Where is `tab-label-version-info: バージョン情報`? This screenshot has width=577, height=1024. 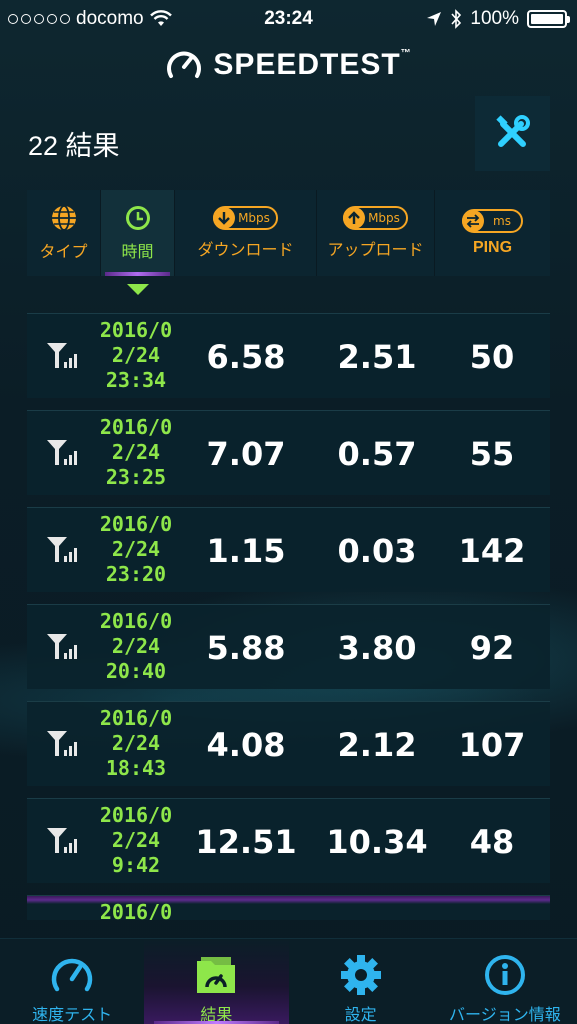 tab-label-version-info: バージョン情報 is located at coordinates (505, 1014).